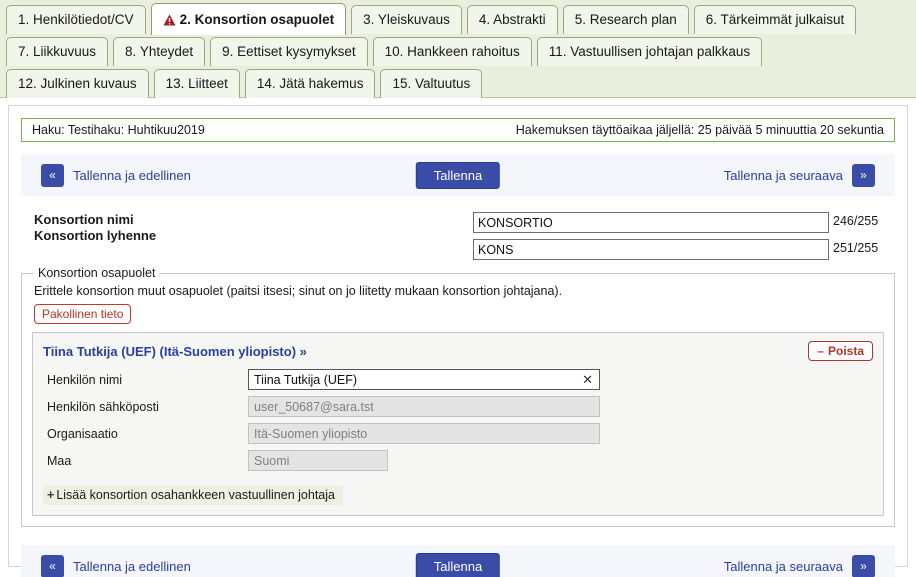 This screenshot has width=916, height=577. What do you see at coordinates (783, 175) in the screenshot?
I see `save-and-next-link: Tallenna ja seuraava` at bounding box center [783, 175].